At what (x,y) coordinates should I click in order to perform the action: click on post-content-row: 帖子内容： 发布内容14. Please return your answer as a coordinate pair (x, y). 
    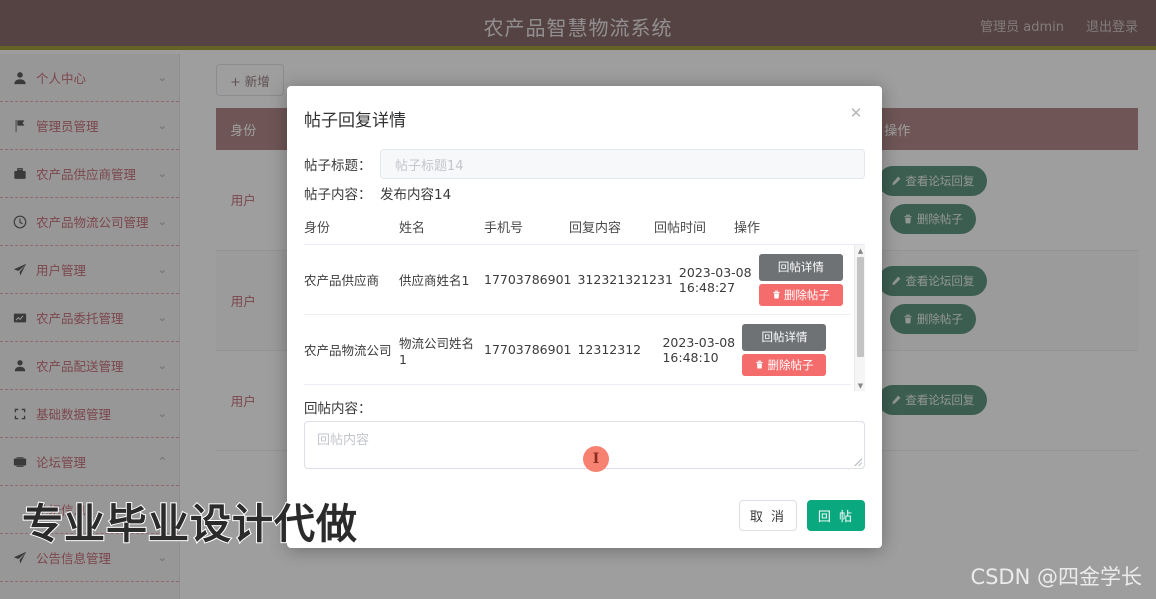
    Looking at the image, I should click on (584, 193).